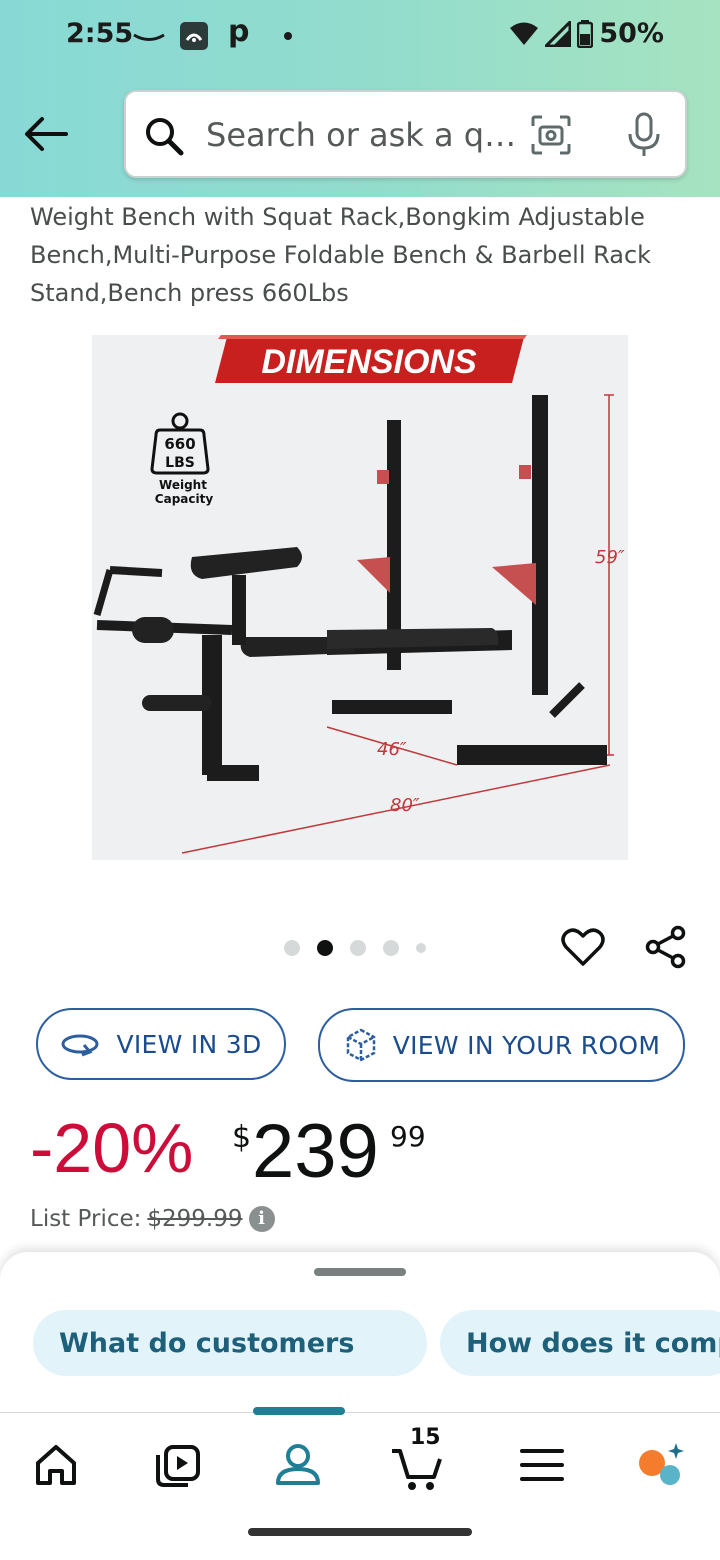 The height and width of the screenshot is (1560, 720). What do you see at coordinates (194, 36) in the screenshot?
I see `photos-notification-icon` at bounding box center [194, 36].